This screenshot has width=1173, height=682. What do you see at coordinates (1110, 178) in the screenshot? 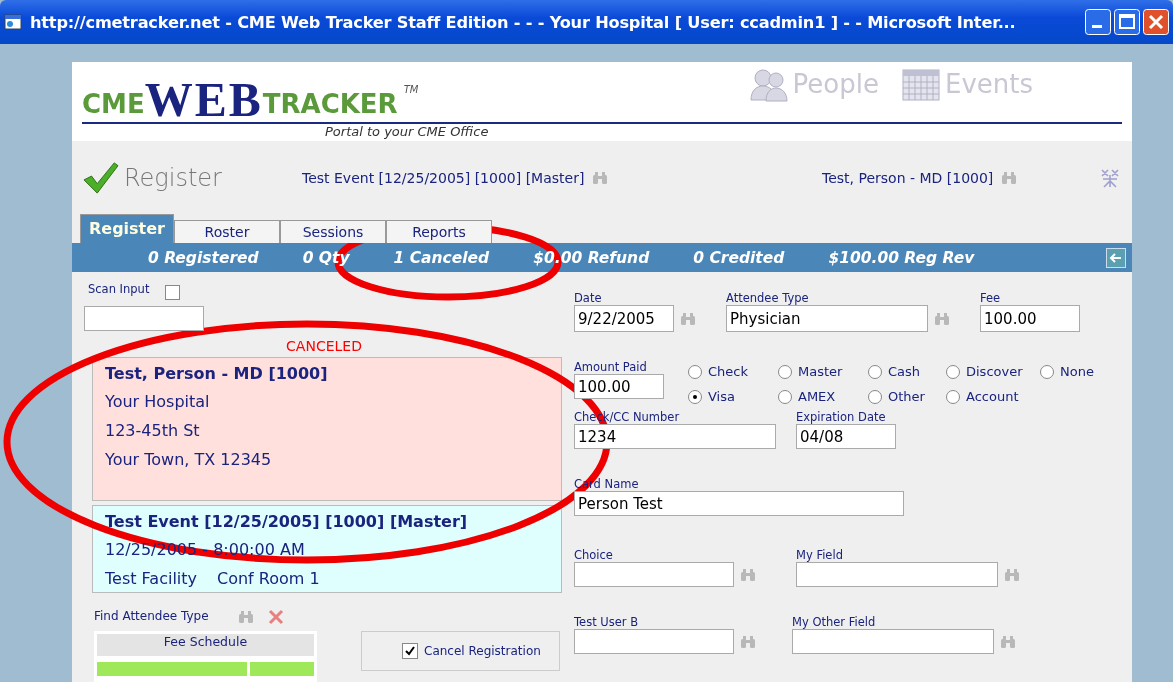
I see `tree-icon` at bounding box center [1110, 178].